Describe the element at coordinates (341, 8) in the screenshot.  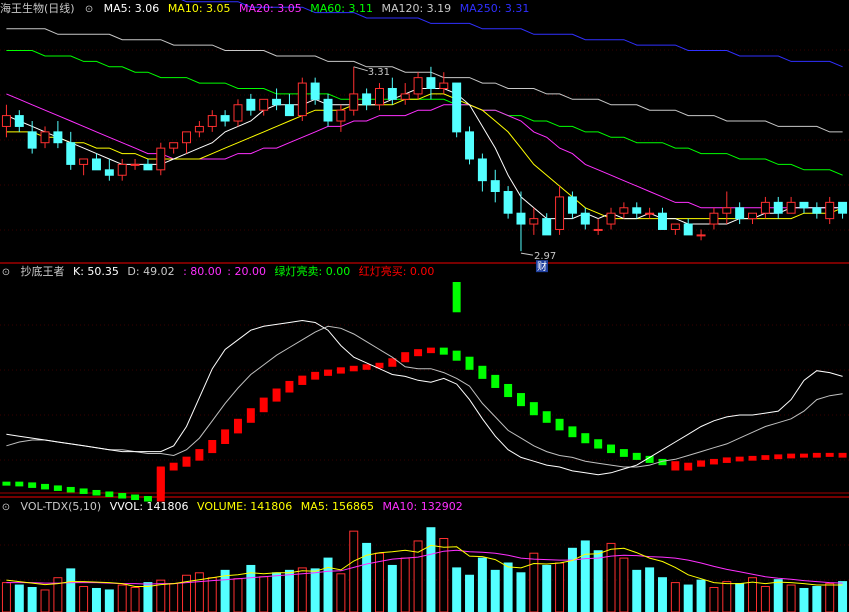
I see `legend-ma60: MA60: 3.11` at that location.